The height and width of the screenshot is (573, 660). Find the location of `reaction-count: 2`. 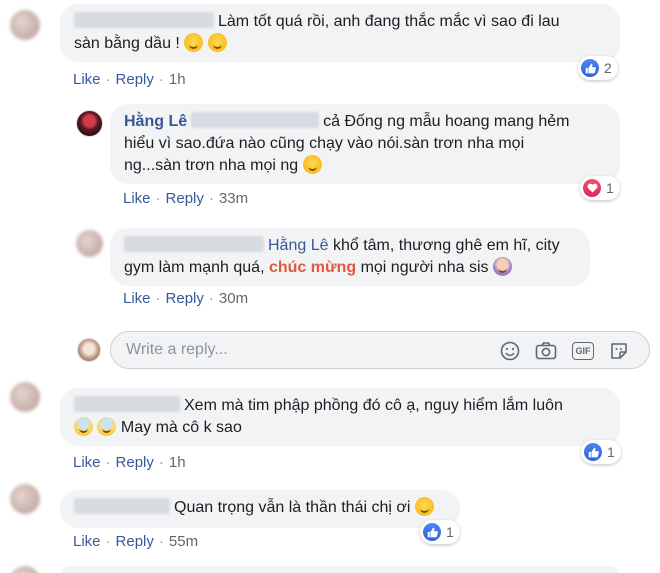

reaction-count: 2 is located at coordinates (598, 68).